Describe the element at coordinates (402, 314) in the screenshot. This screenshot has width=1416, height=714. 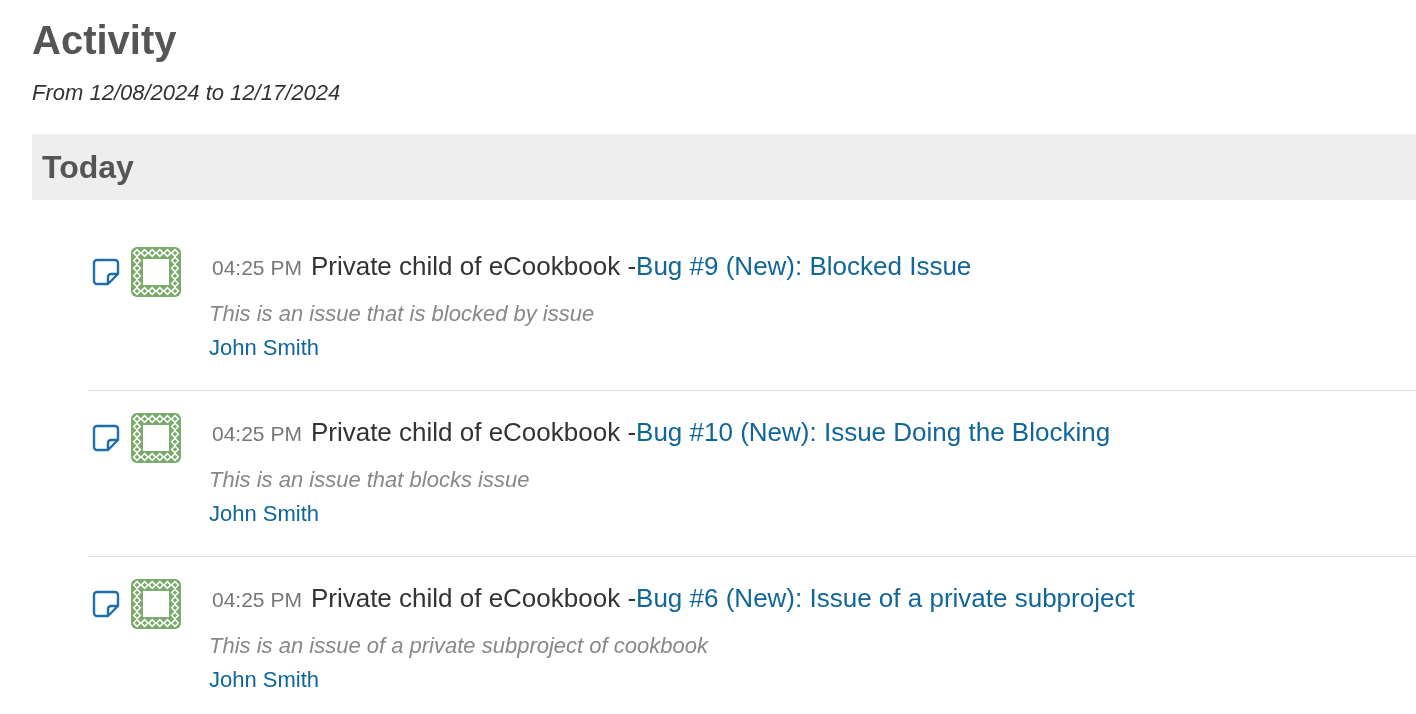
I see `event-description: This is an issue that is blocked by issue` at that location.